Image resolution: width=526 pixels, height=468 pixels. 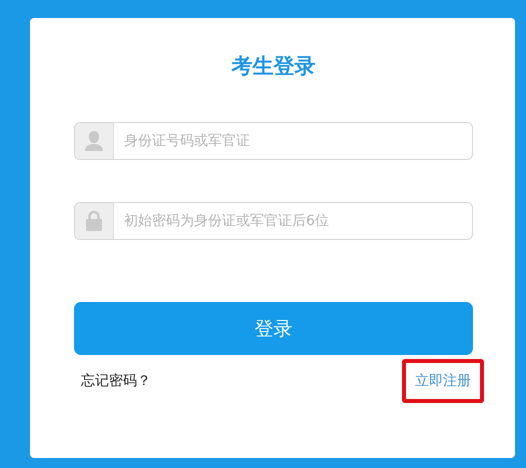 What do you see at coordinates (94, 141) in the screenshot?
I see `person-icon` at bounding box center [94, 141].